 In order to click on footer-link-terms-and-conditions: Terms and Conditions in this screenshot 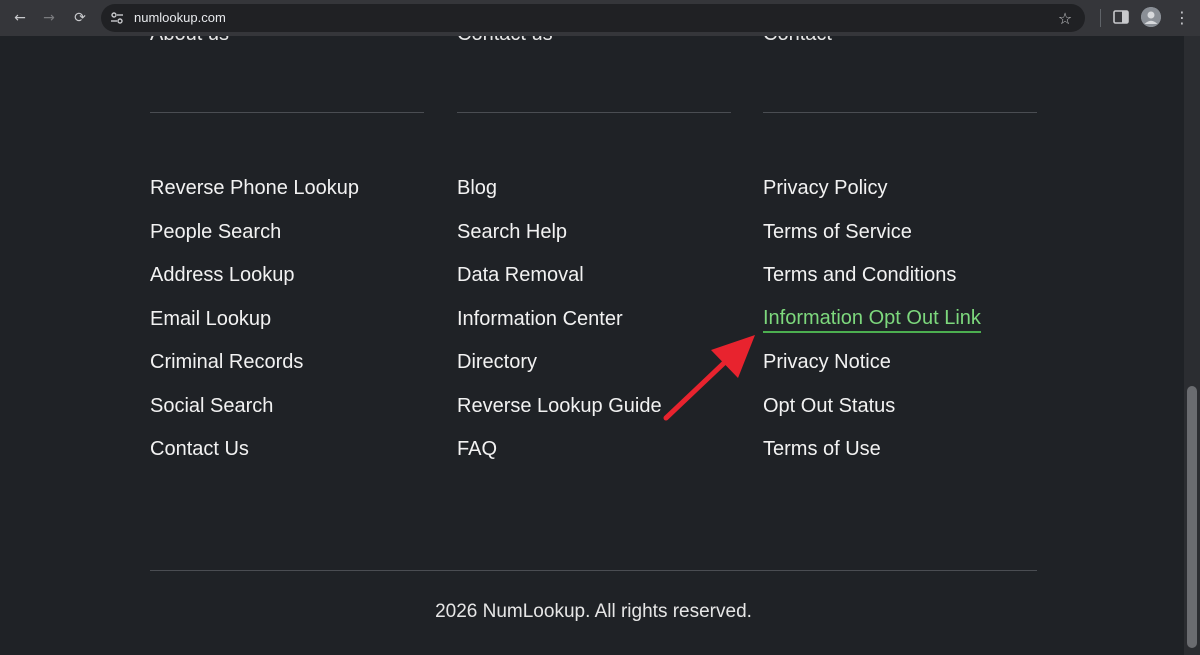, I will do `click(859, 275)`.